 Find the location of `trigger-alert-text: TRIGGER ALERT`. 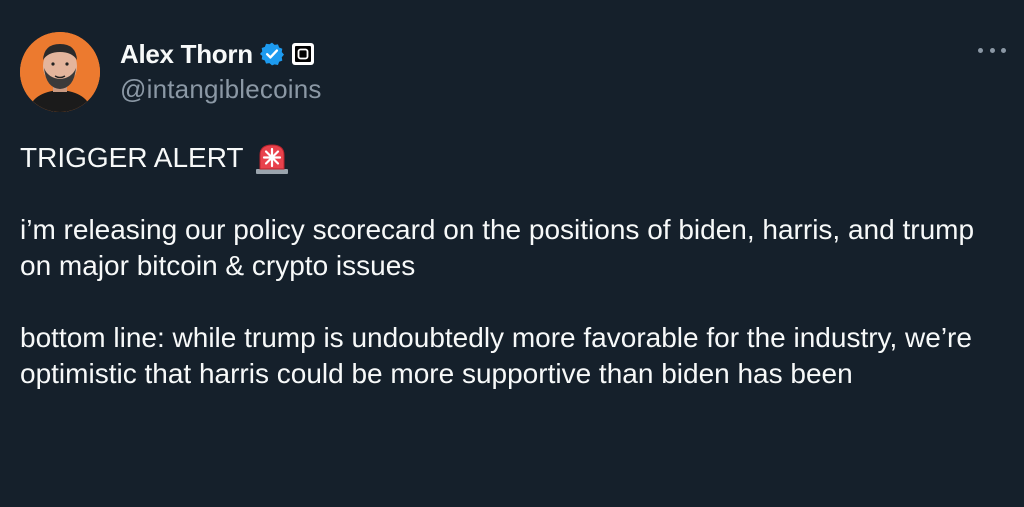

trigger-alert-text: TRIGGER ALERT is located at coordinates (132, 157).